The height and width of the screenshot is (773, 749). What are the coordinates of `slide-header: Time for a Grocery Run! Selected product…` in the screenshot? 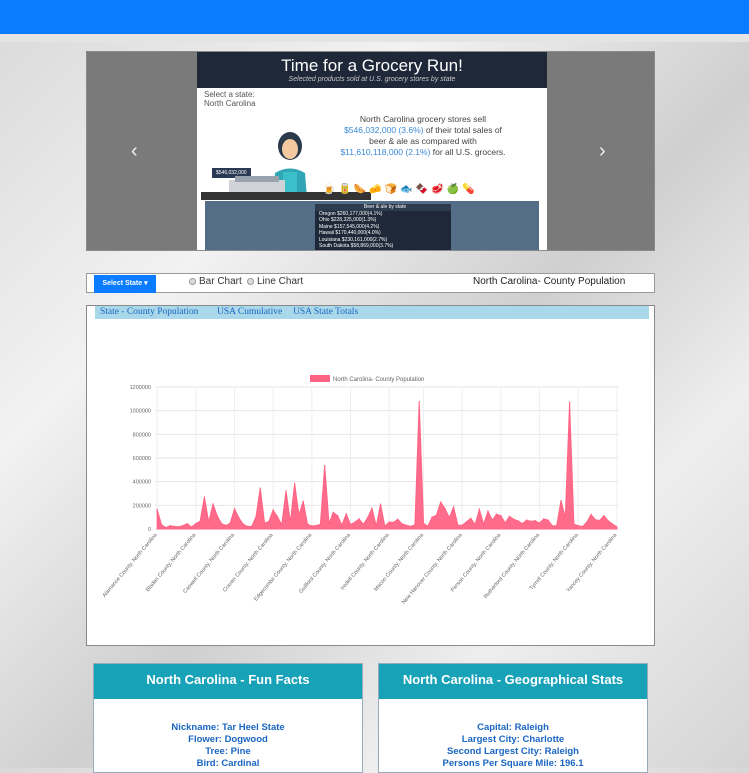 It's located at (372, 70).